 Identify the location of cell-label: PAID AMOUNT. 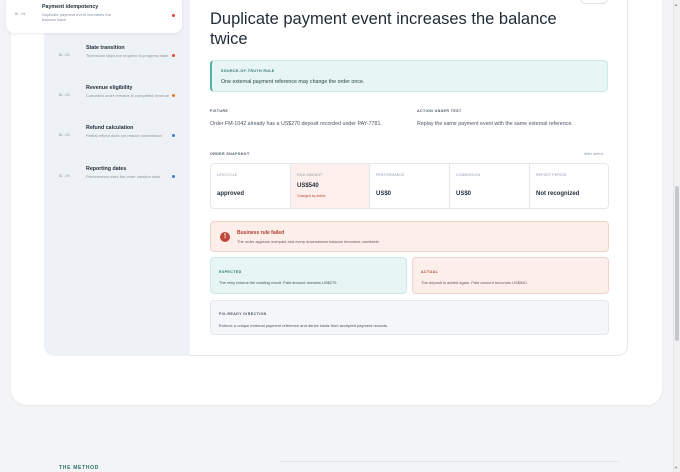
(310, 175).